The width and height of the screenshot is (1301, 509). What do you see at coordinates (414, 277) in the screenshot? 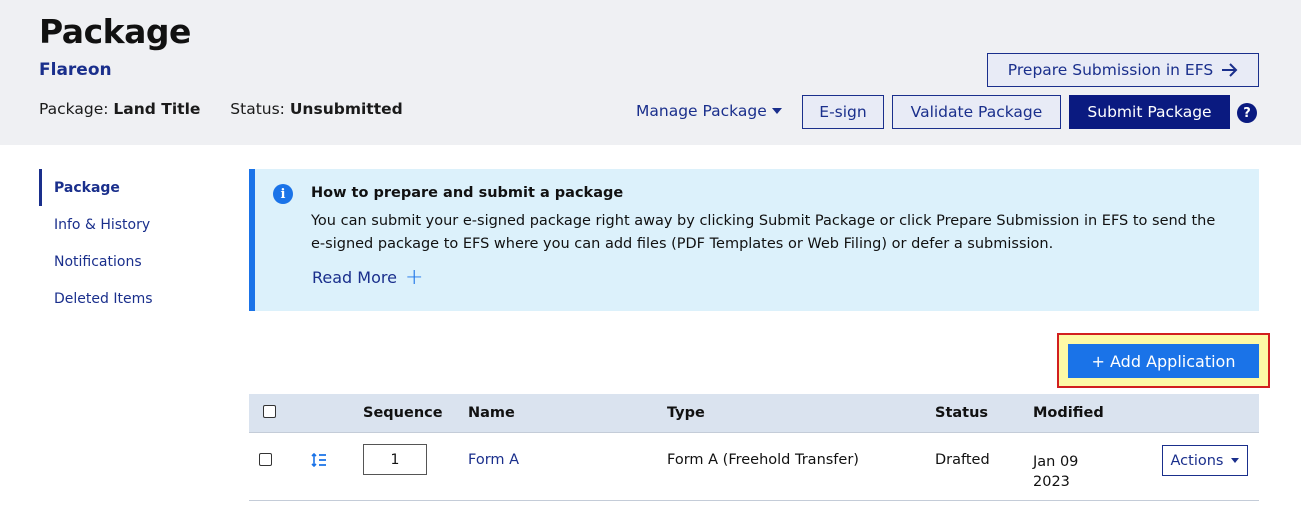
I see `plus-icon: +` at bounding box center [414, 277].